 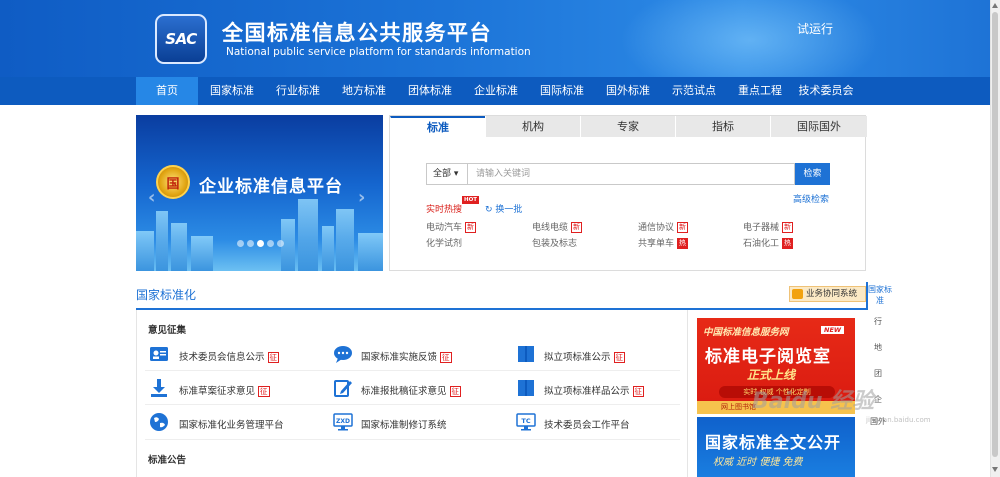 What do you see at coordinates (343, 354) in the screenshot?
I see `chat-bubble-icon` at bounding box center [343, 354].